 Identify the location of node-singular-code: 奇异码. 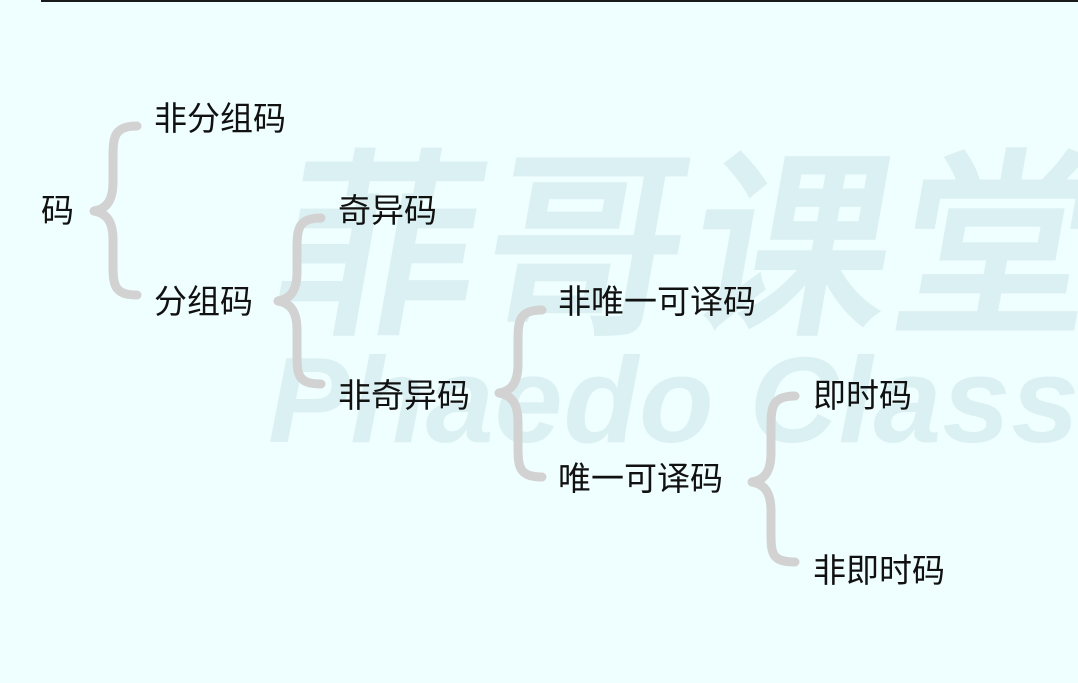
(387, 210).